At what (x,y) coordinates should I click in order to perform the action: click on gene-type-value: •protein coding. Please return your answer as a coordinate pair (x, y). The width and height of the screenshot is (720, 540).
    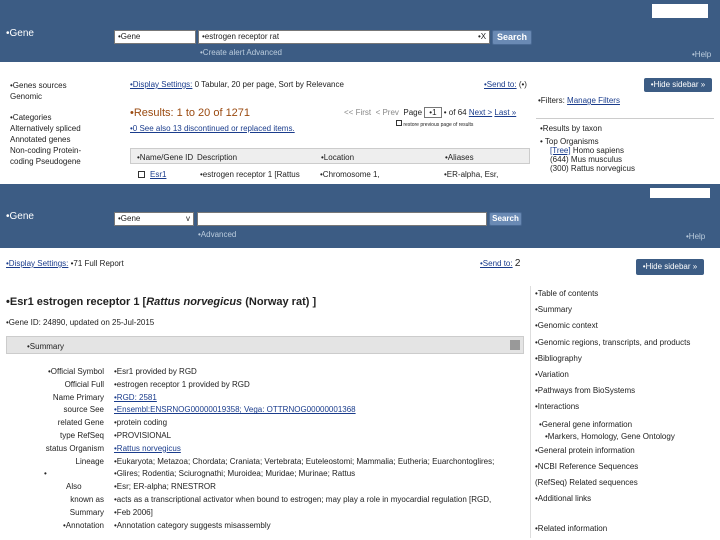
    Looking at the image, I should click on (141, 423).